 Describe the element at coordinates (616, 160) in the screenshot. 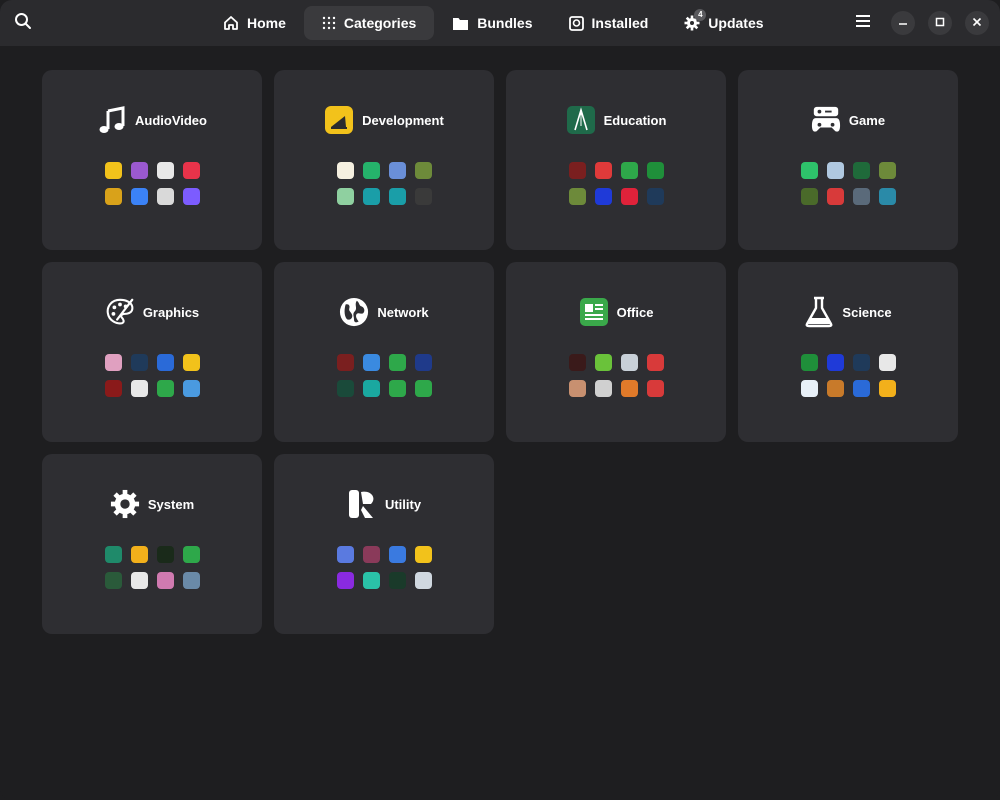

I see `category-card-education: Education` at that location.